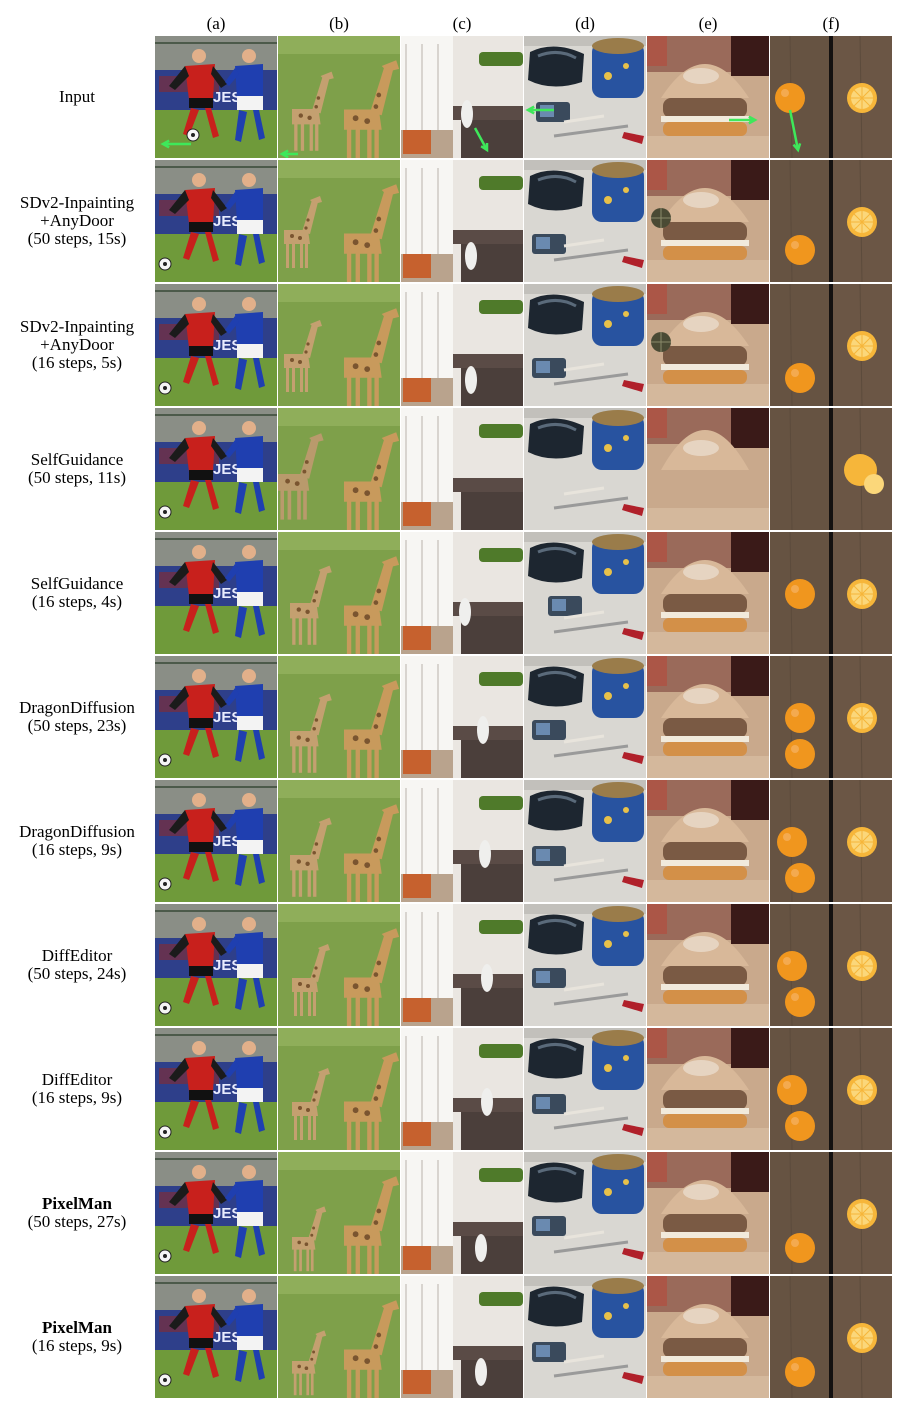 This screenshot has height=1408, width=912. Describe the element at coordinates (77, 362) in the screenshot. I see `row-label-line: (16 steps, 5s)` at that location.